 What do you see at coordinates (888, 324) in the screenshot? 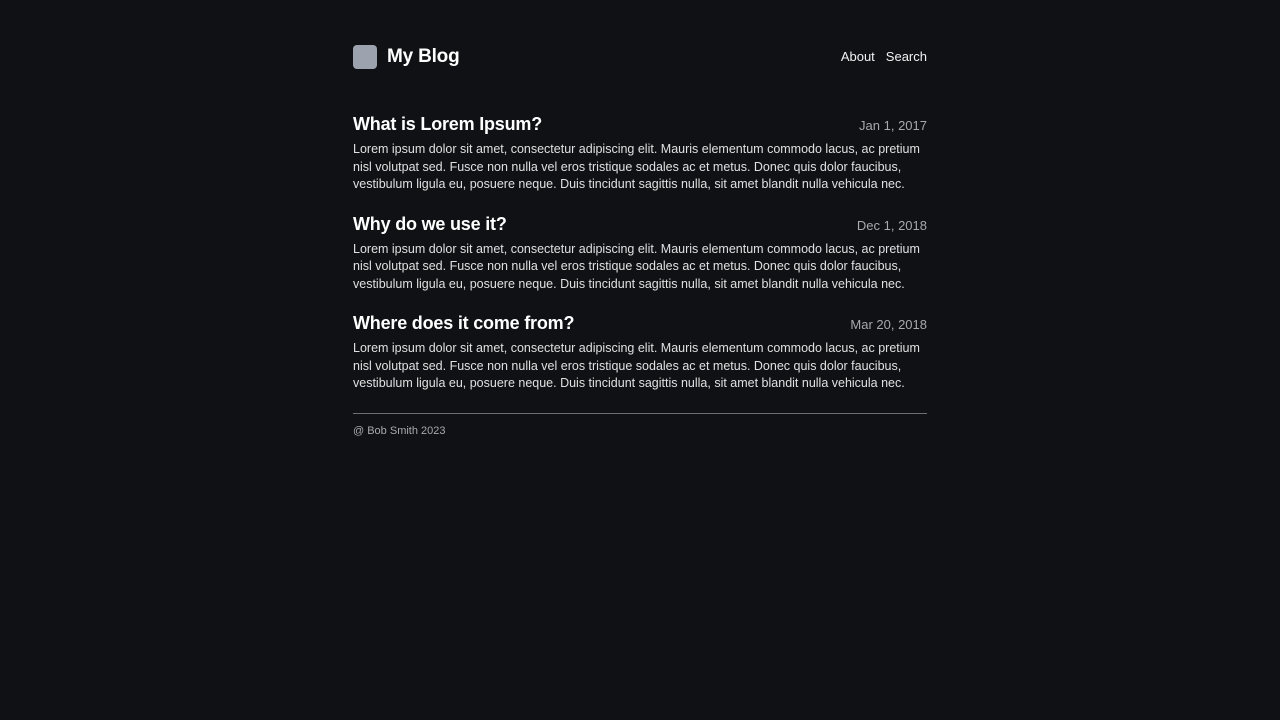
I see `post-date: Mar 20, 2018` at bounding box center [888, 324].